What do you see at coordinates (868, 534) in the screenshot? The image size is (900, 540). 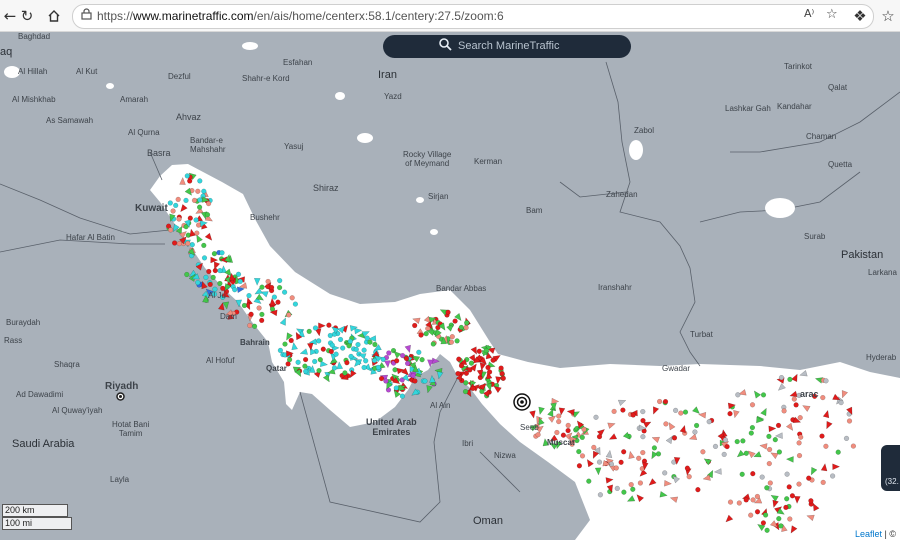 I see `leaflet-link: Leaflet` at bounding box center [868, 534].